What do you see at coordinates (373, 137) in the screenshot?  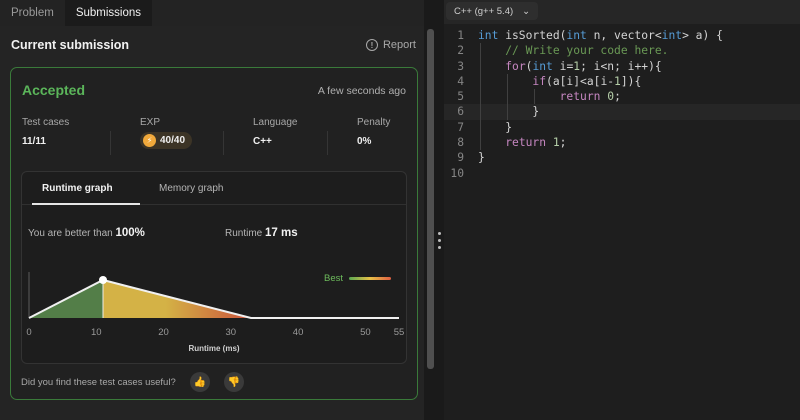 I see `stat-penalty: Penalty 0%` at bounding box center [373, 137].